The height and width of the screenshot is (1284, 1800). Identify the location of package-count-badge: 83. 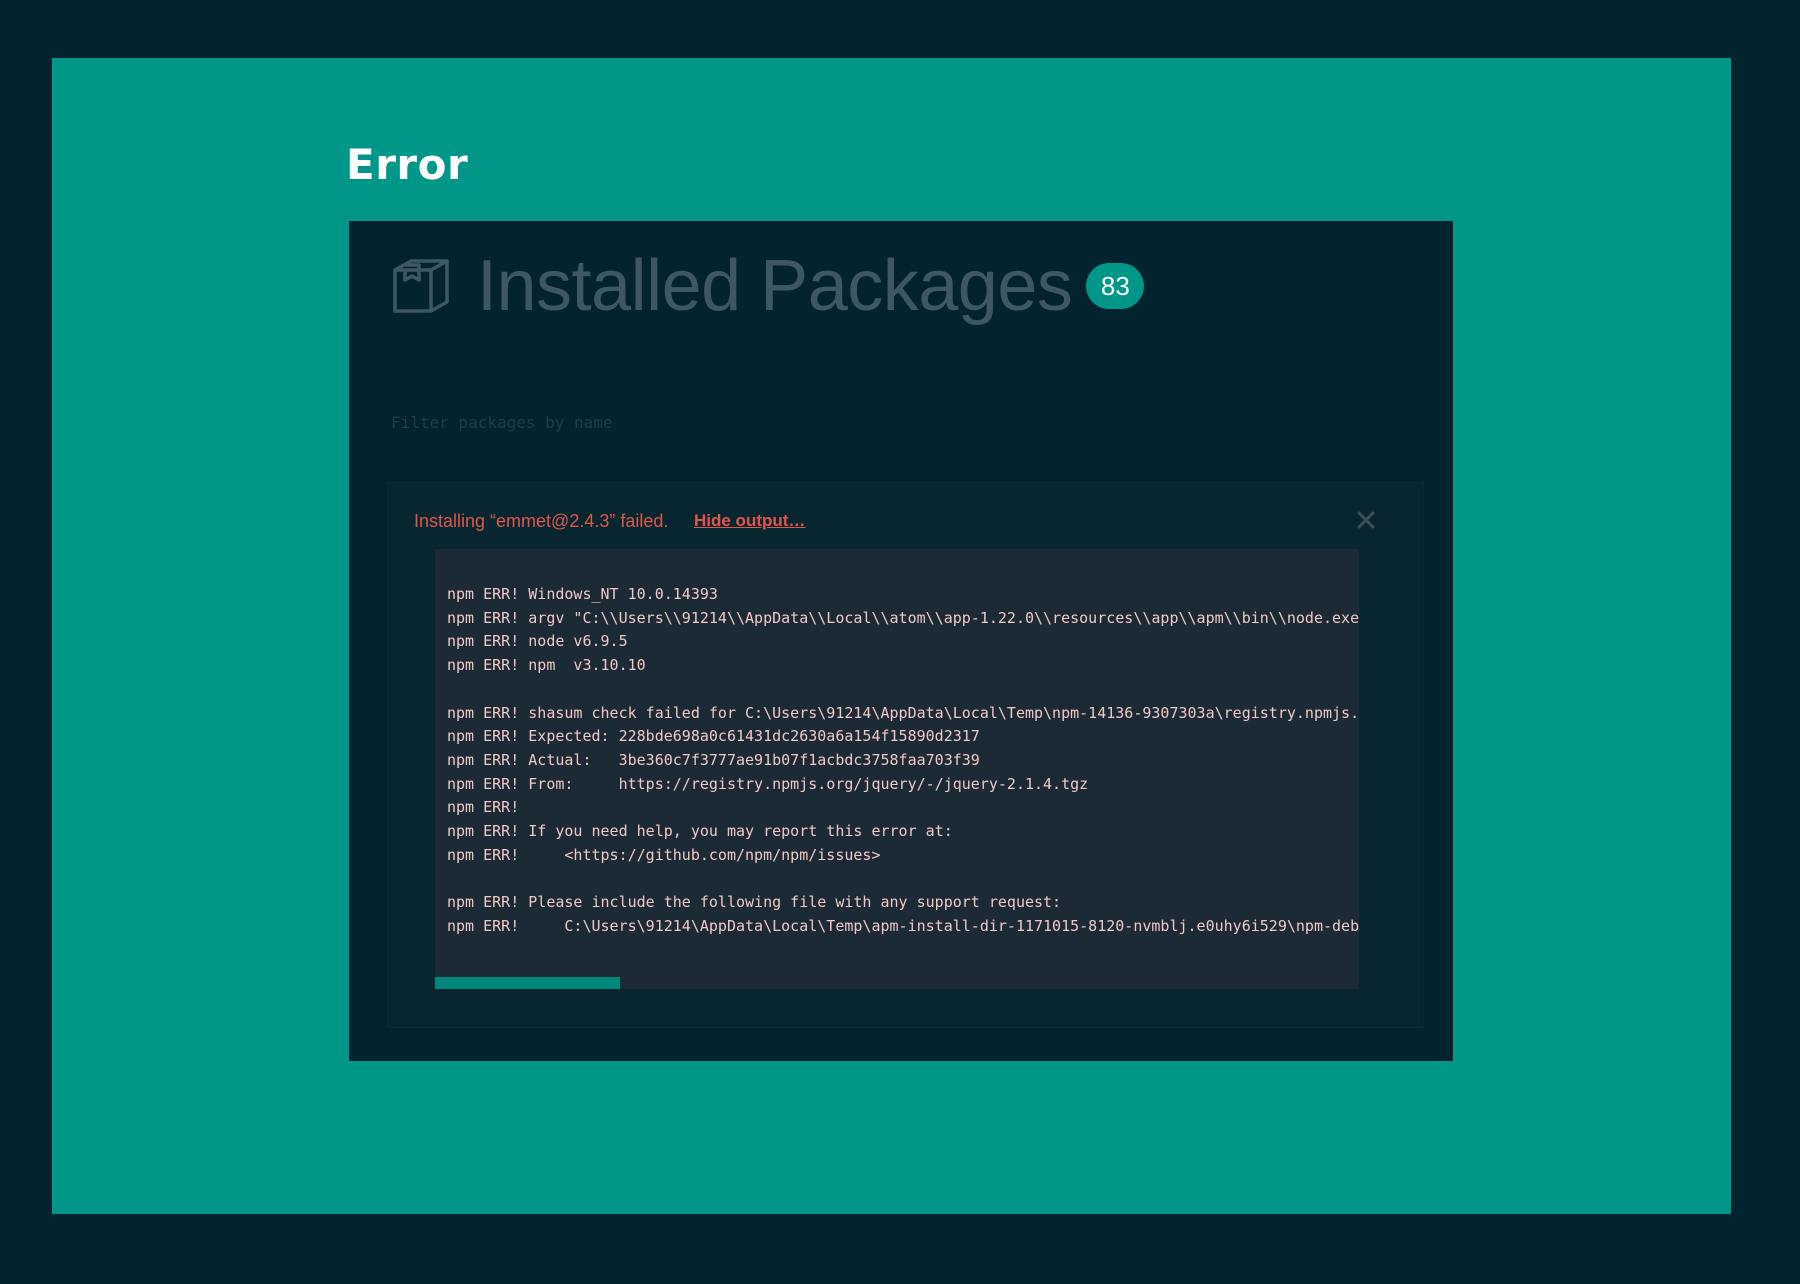
(1115, 286).